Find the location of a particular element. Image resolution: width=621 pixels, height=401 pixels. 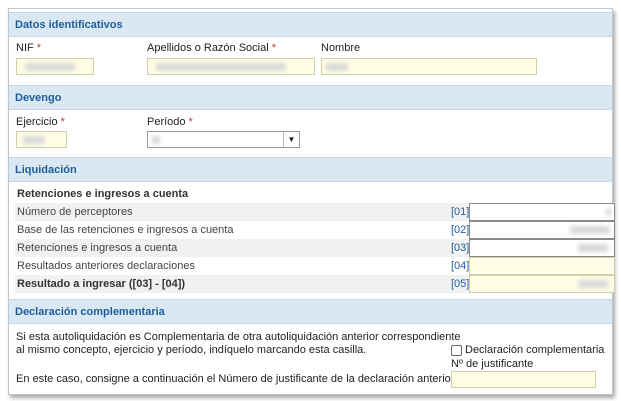

perceptores-input is located at coordinates (542, 212).